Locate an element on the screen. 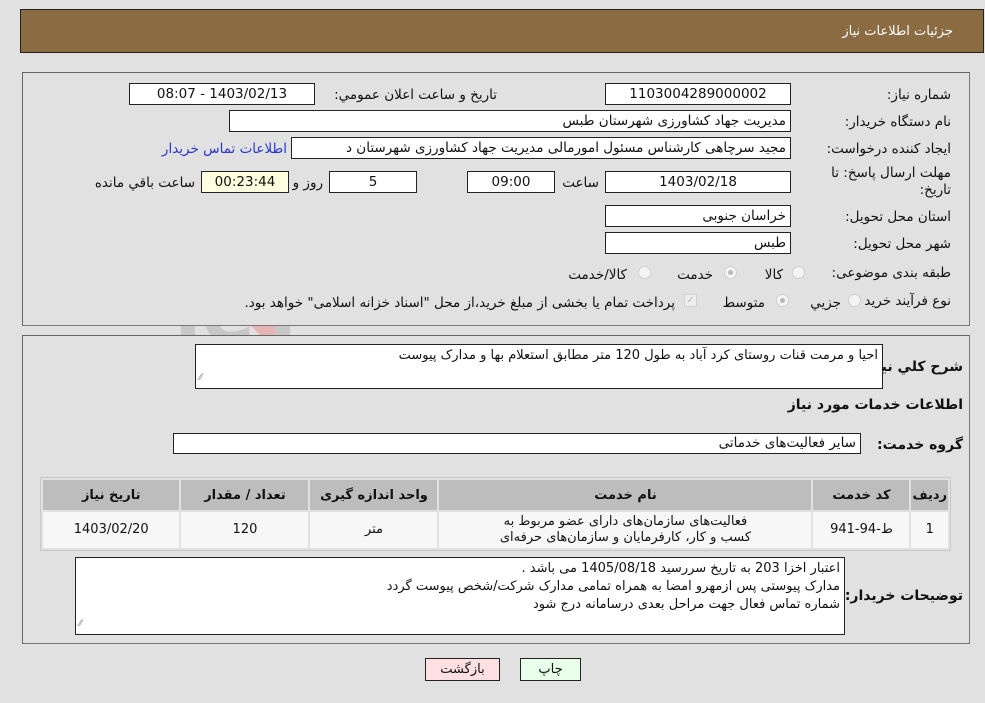 The width and height of the screenshot is (985, 703). print-button: چاپ is located at coordinates (550, 669).